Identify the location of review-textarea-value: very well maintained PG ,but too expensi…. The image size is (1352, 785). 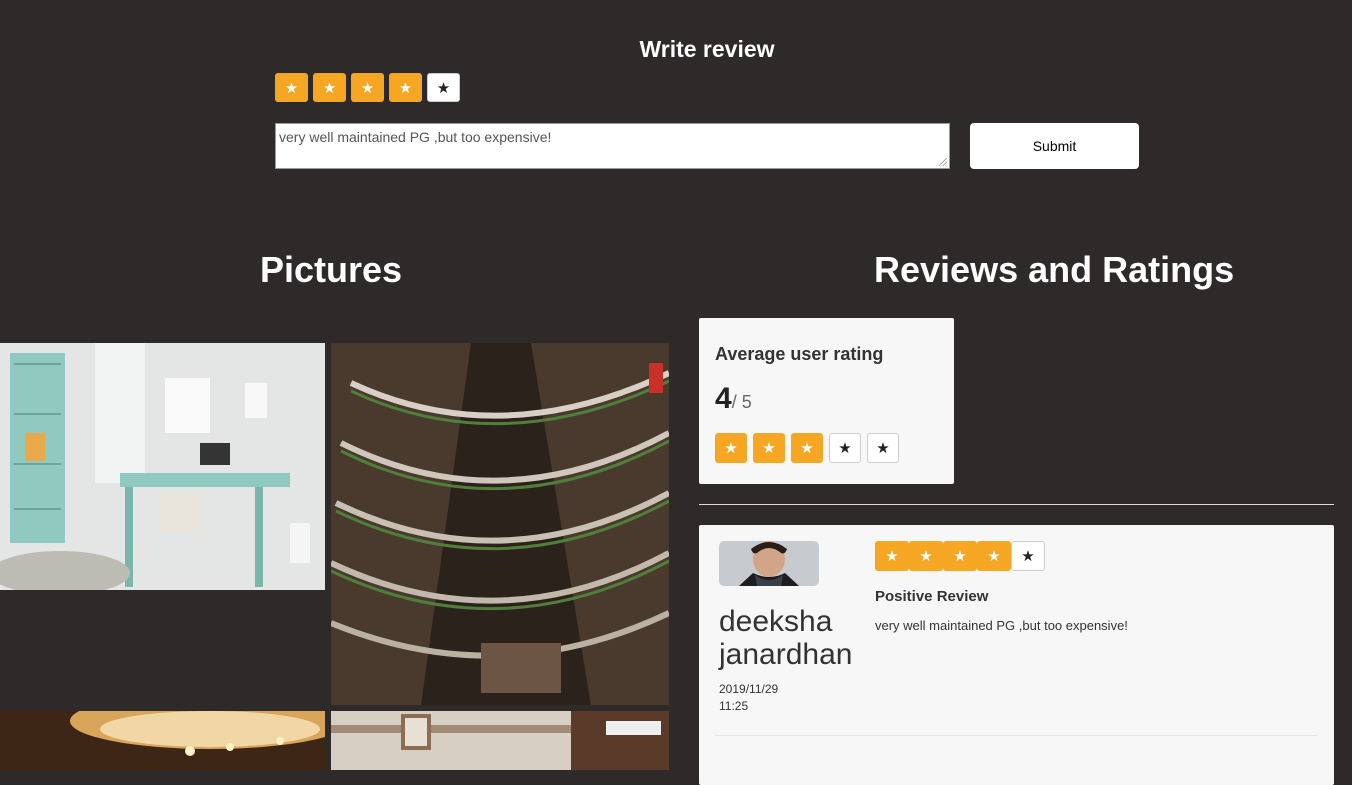
(415, 137).